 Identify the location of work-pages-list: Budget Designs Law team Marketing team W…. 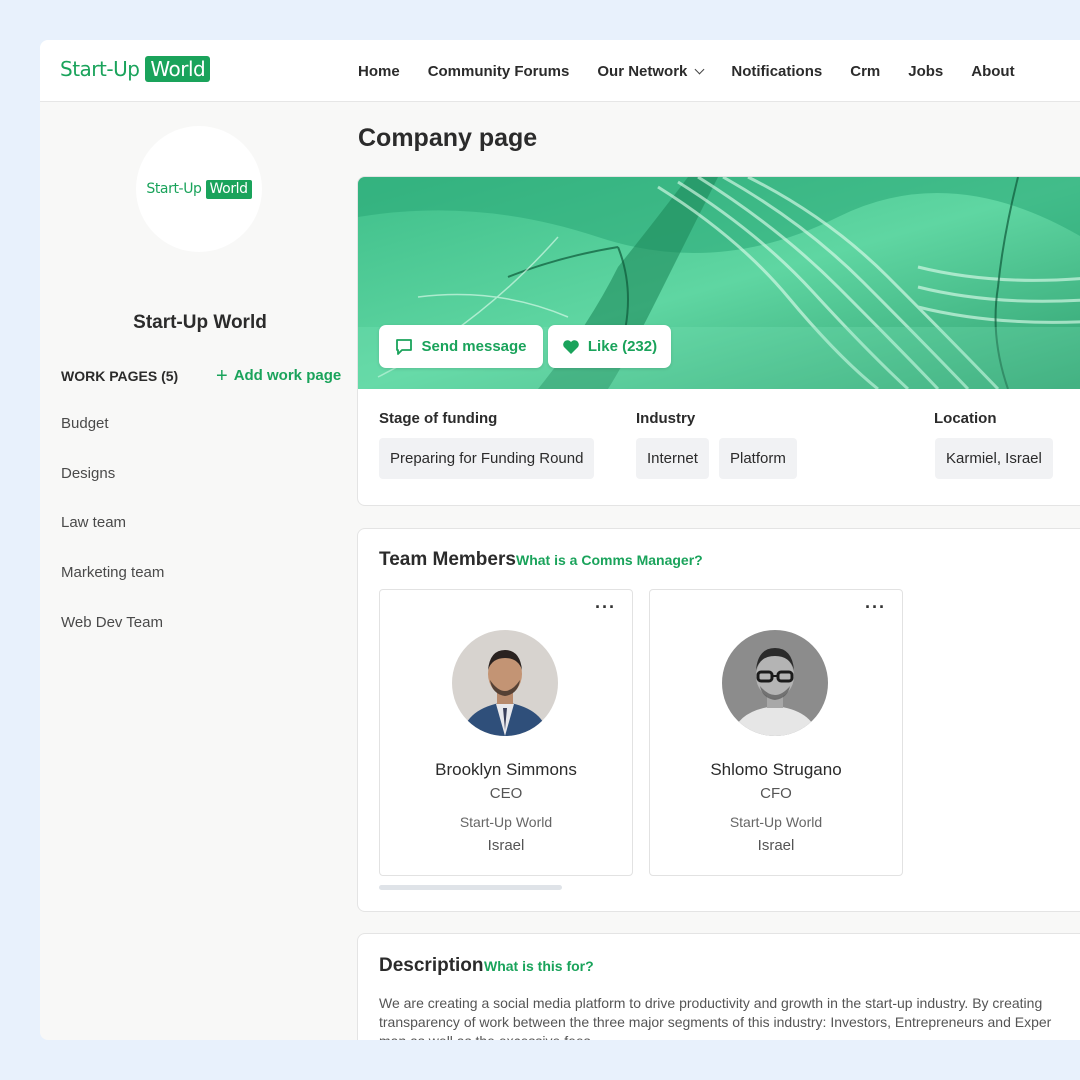
(112, 539).